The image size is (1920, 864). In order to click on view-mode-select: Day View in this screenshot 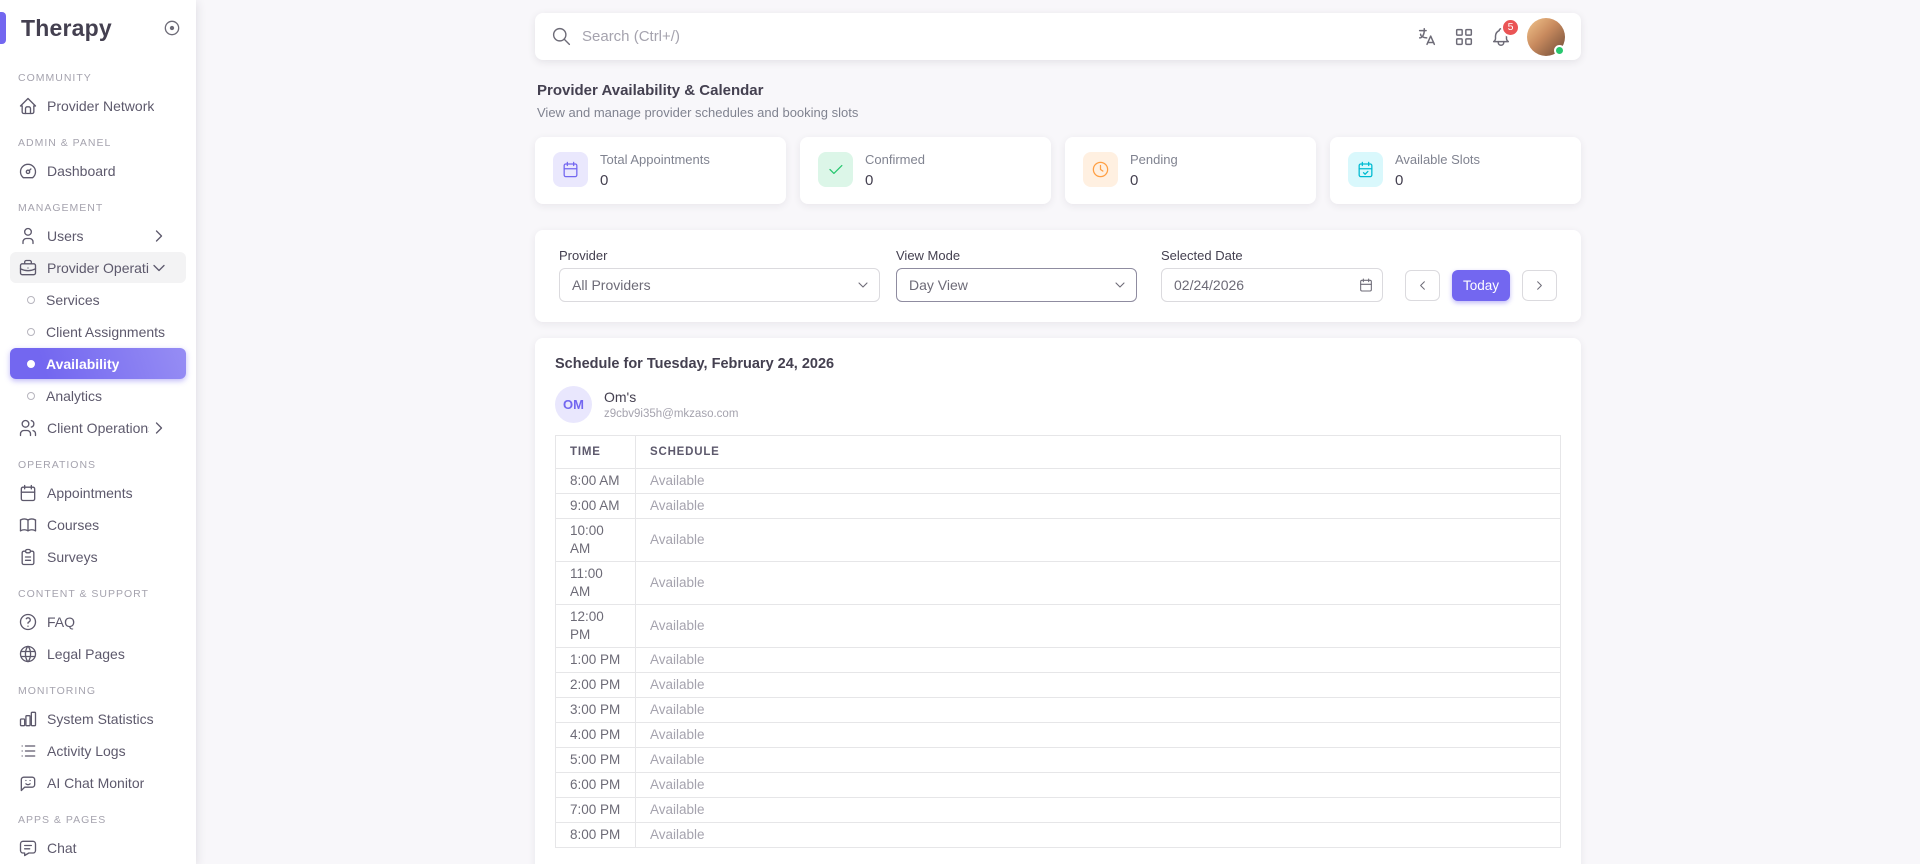, I will do `click(1016, 285)`.